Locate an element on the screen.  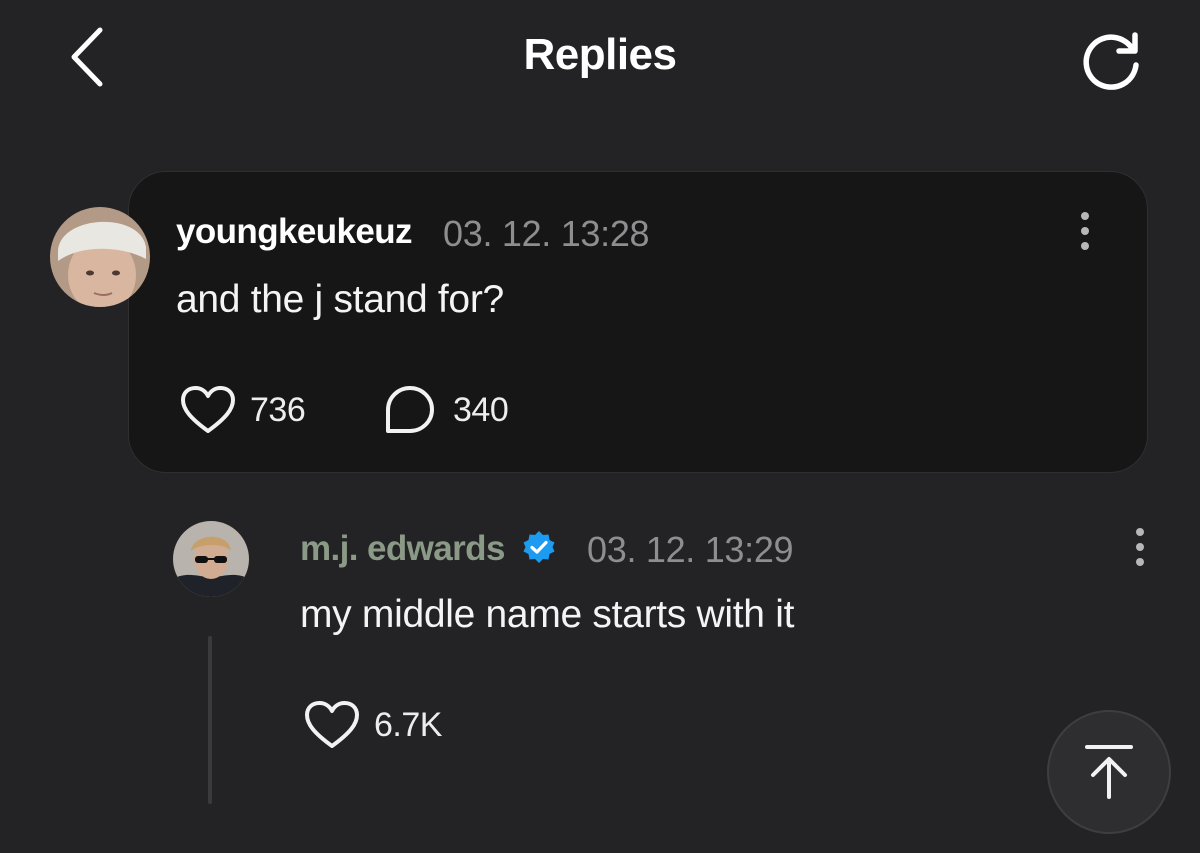
comment-username: youngkeukeuz is located at coordinates (294, 232).